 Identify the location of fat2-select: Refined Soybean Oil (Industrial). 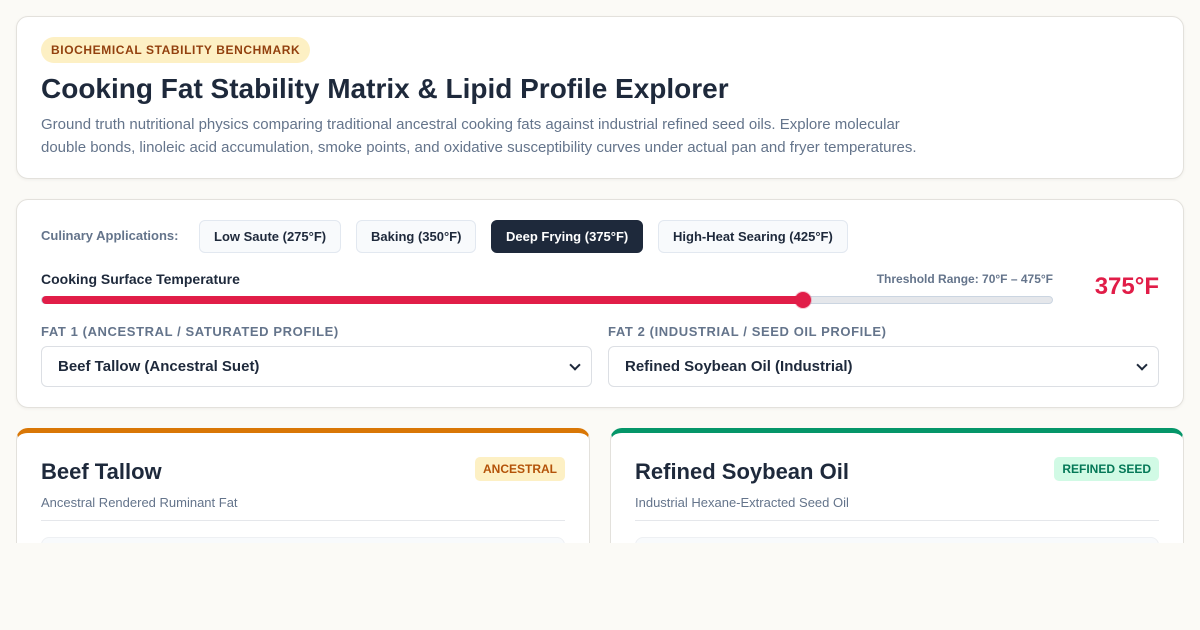
(883, 366).